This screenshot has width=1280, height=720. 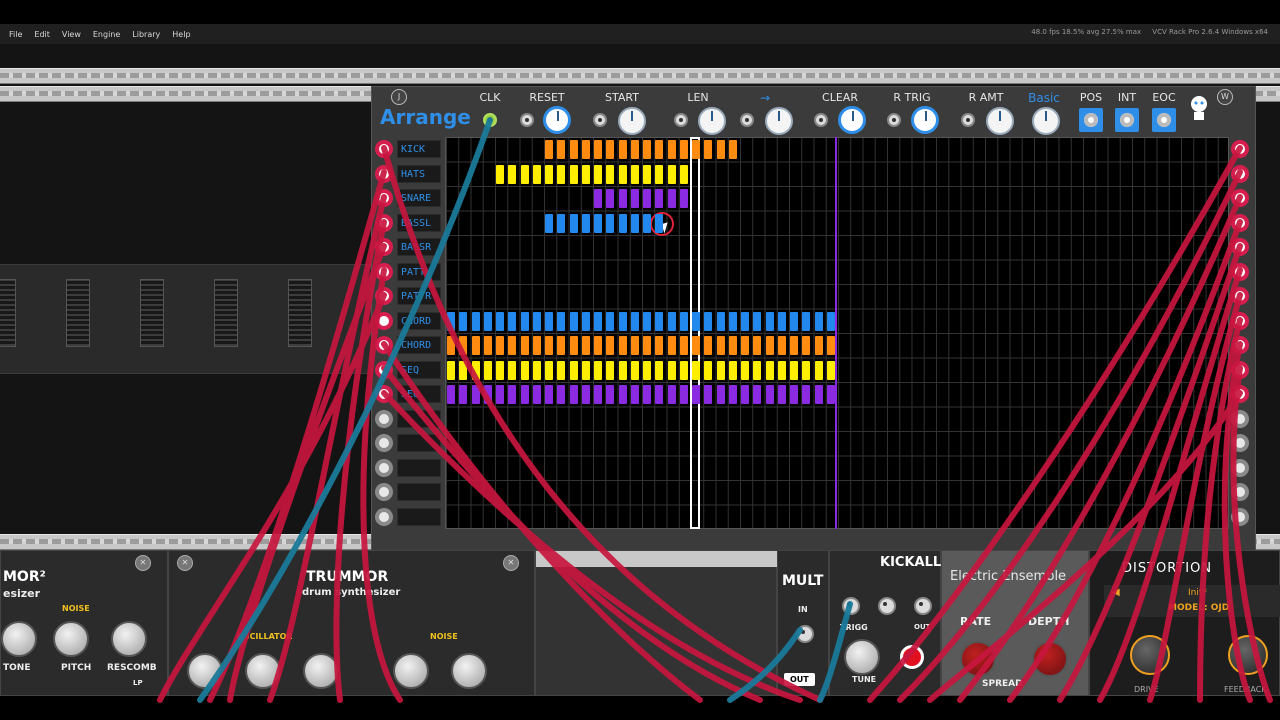 I want to click on feedback-knob, so click(x=1248, y=655).